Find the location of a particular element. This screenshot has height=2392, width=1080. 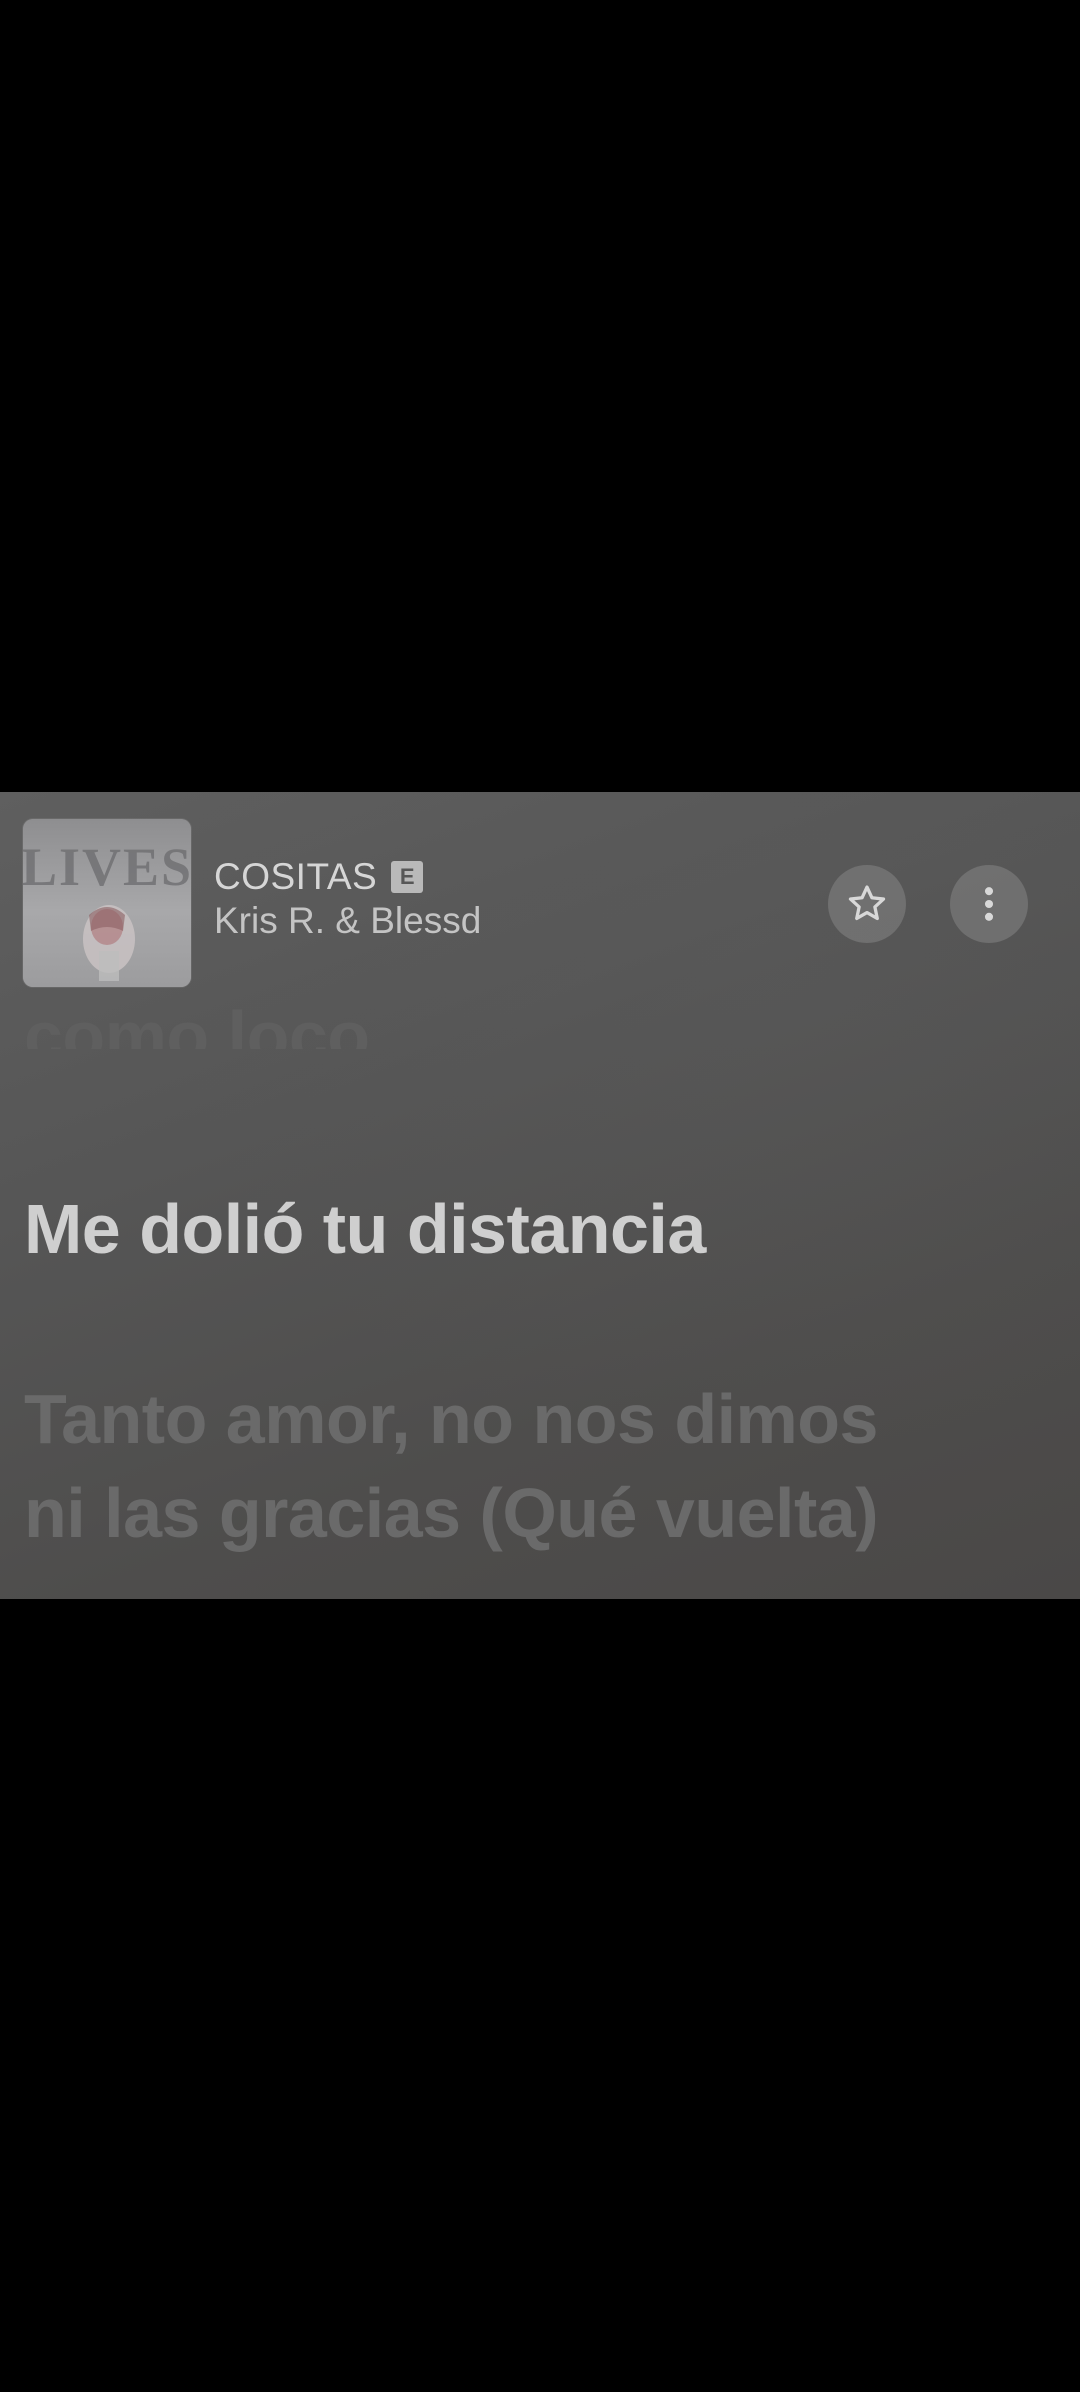

more-options-button is located at coordinates (989, 904).